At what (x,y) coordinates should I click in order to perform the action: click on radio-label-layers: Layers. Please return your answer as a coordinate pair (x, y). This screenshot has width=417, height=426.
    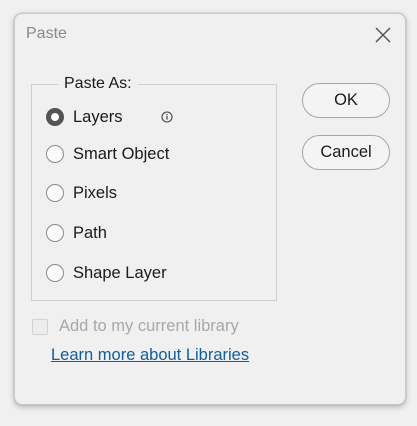
    Looking at the image, I should click on (98, 116).